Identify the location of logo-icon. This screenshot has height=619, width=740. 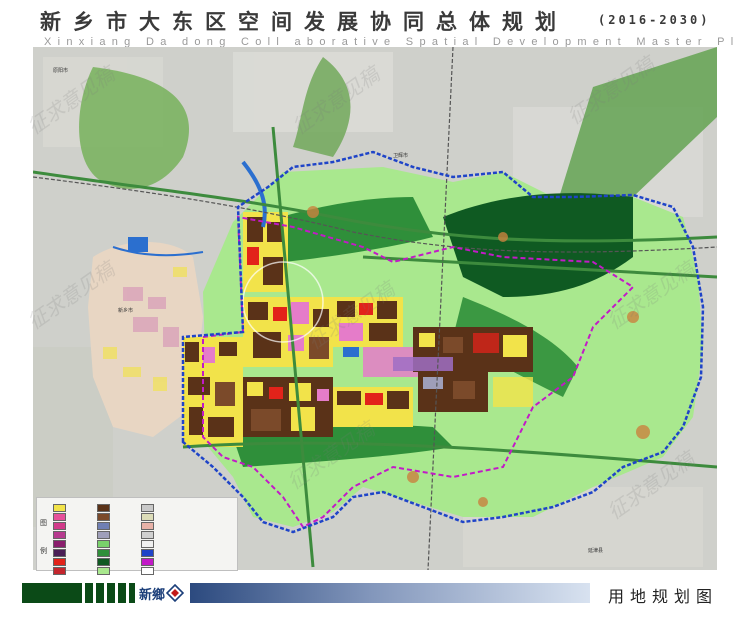
(175, 593).